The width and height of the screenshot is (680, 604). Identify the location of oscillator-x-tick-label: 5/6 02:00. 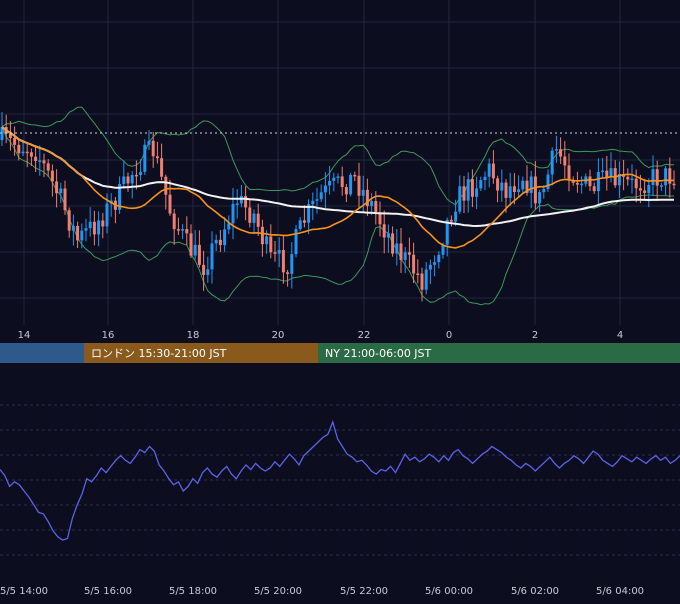
(535, 591).